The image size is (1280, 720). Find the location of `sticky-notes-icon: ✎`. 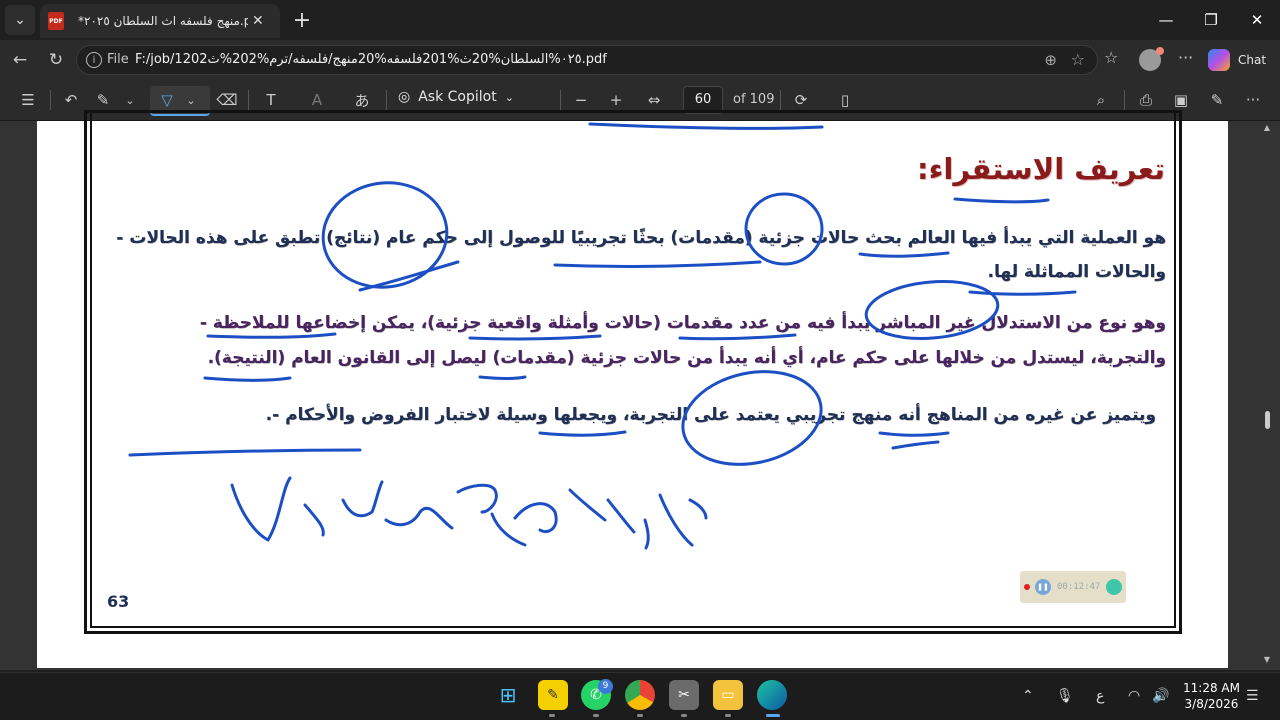

sticky-notes-icon: ✎ is located at coordinates (553, 695).